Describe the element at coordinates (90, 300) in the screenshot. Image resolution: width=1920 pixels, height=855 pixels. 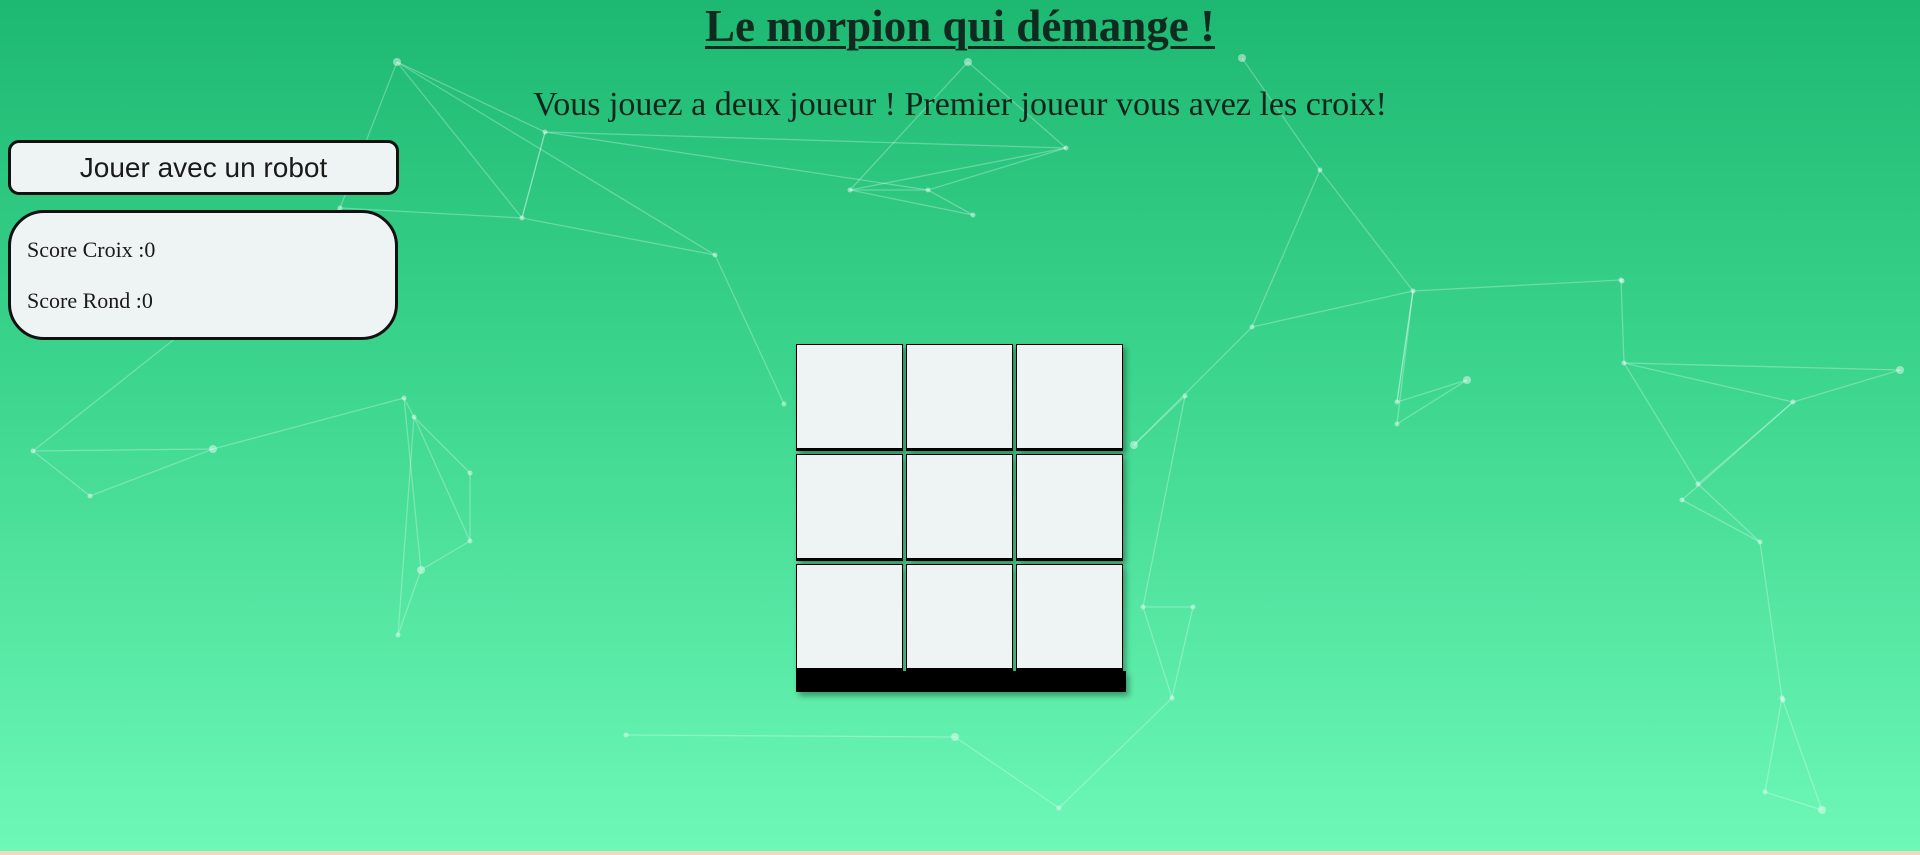
I see `score-circle: Score Rond :0` at that location.